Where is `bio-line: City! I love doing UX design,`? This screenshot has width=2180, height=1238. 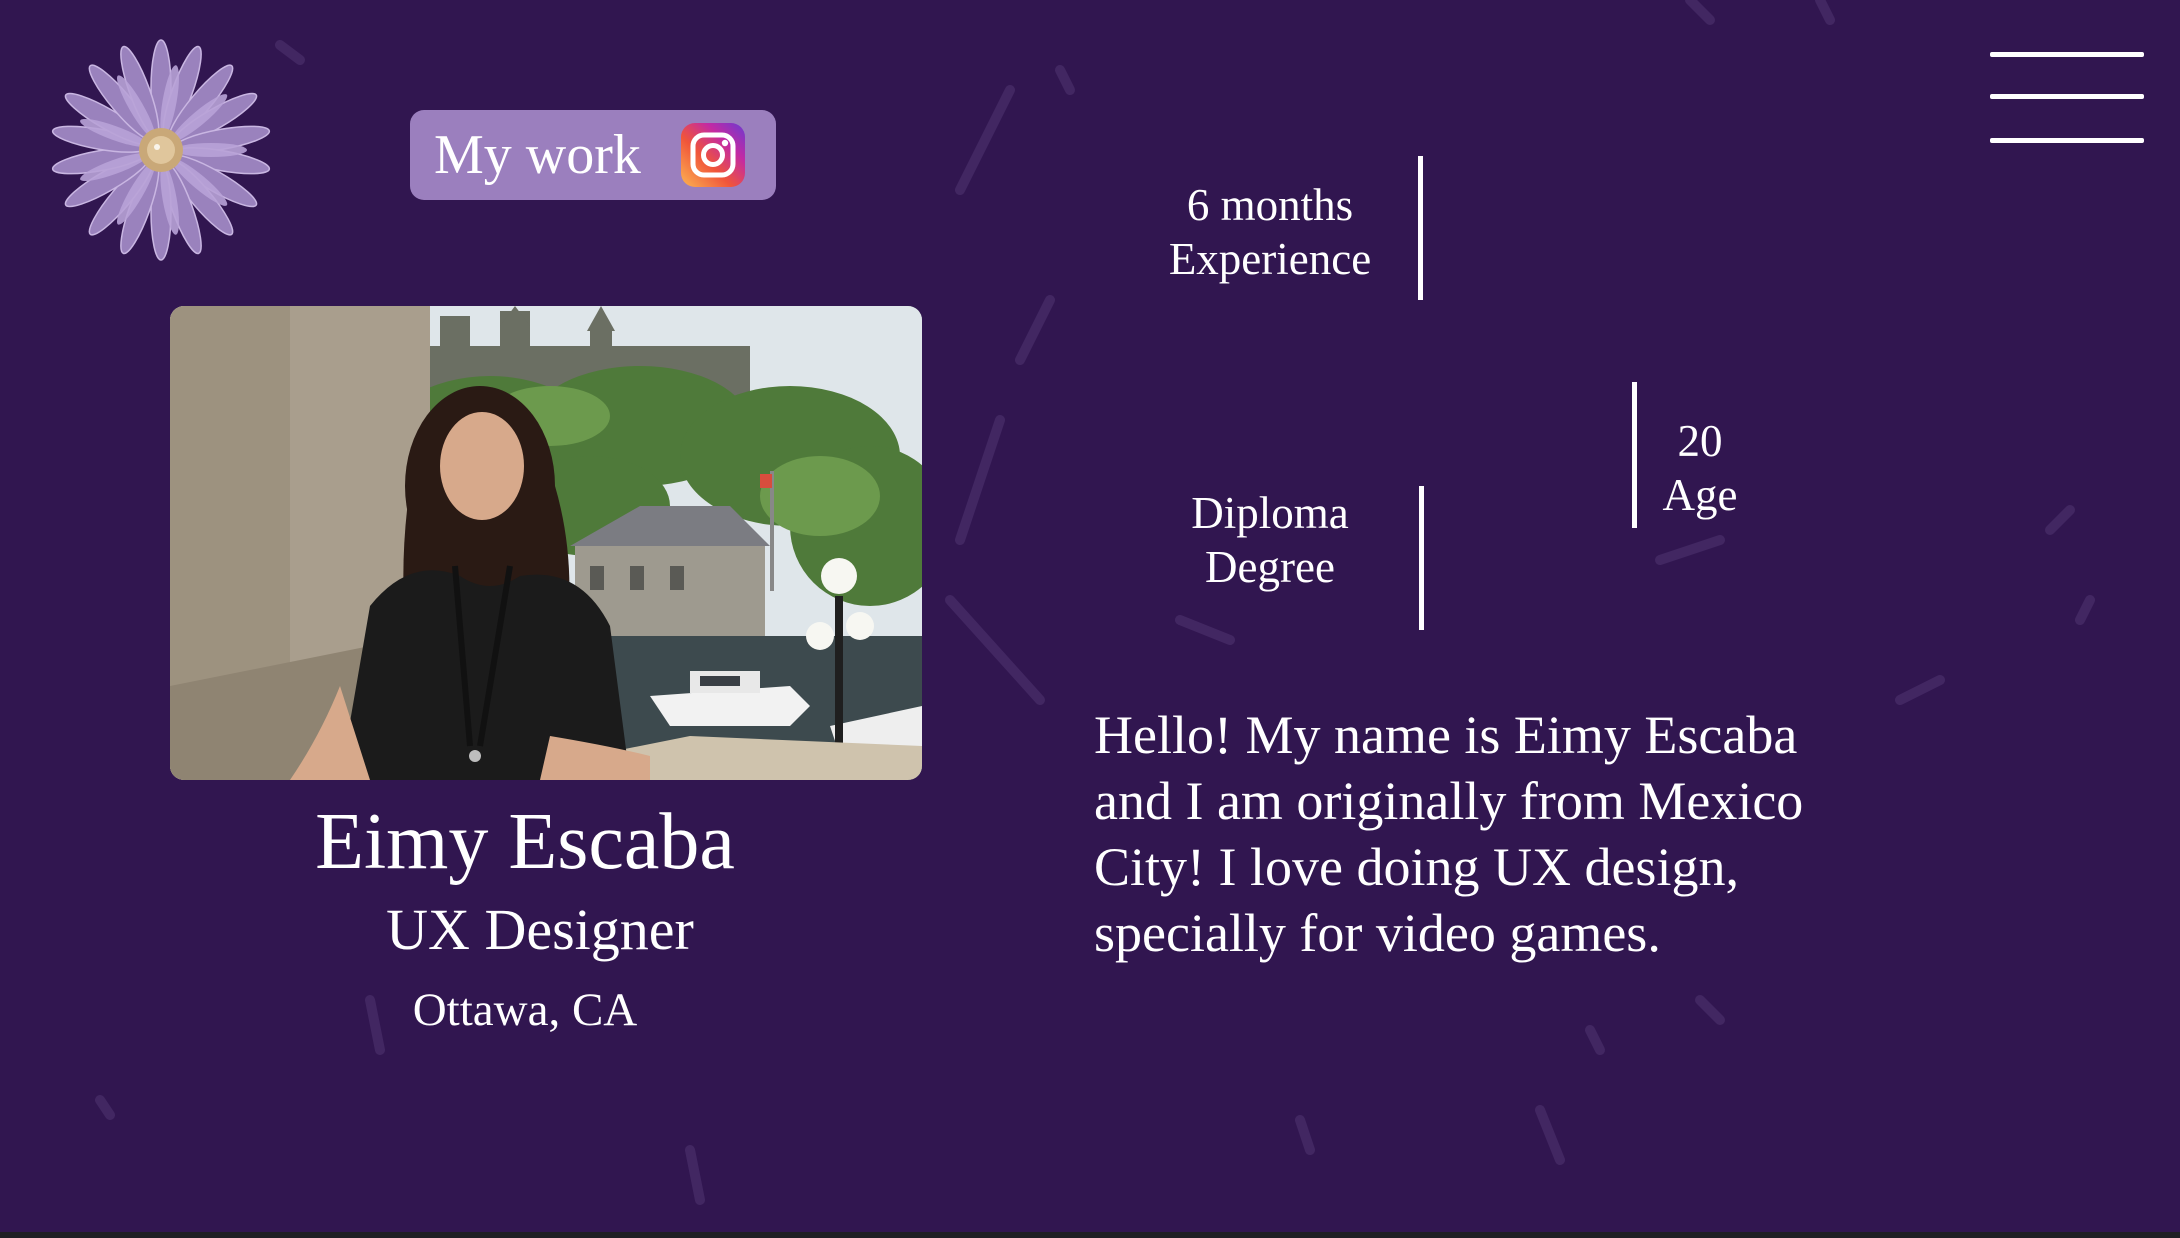
bio-line: City! I love doing UX design, is located at coordinates (1416, 867).